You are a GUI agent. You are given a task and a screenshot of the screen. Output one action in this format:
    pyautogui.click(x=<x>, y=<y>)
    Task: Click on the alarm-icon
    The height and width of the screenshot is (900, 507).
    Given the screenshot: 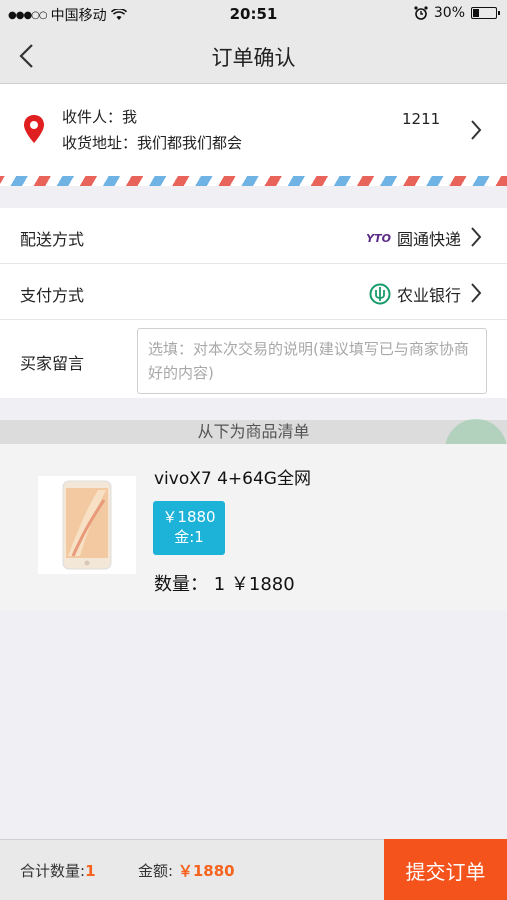 What is the action you would take?
    pyautogui.click(x=421, y=13)
    